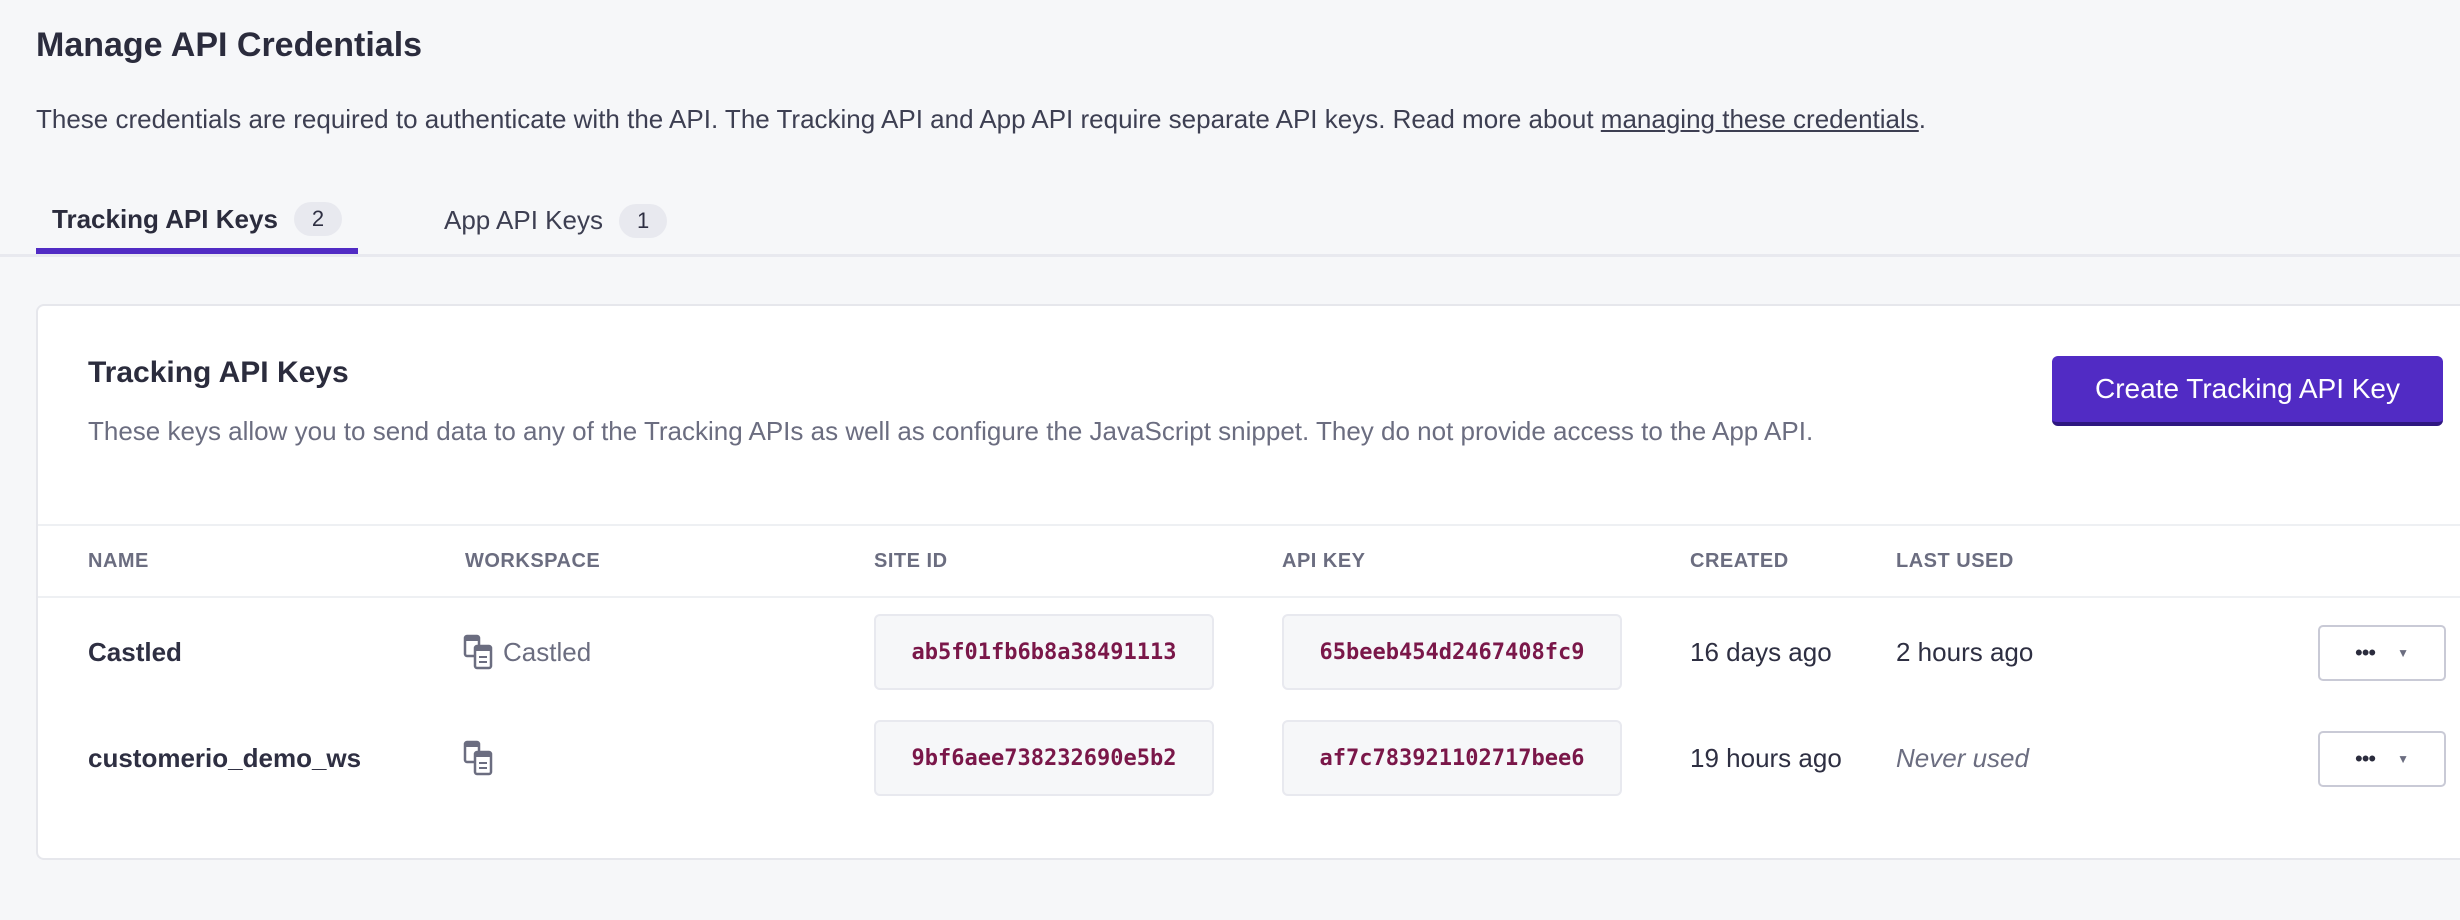 The height and width of the screenshot is (920, 2460). I want to click on created-value: 19 hours ago, so click(1766, 757).